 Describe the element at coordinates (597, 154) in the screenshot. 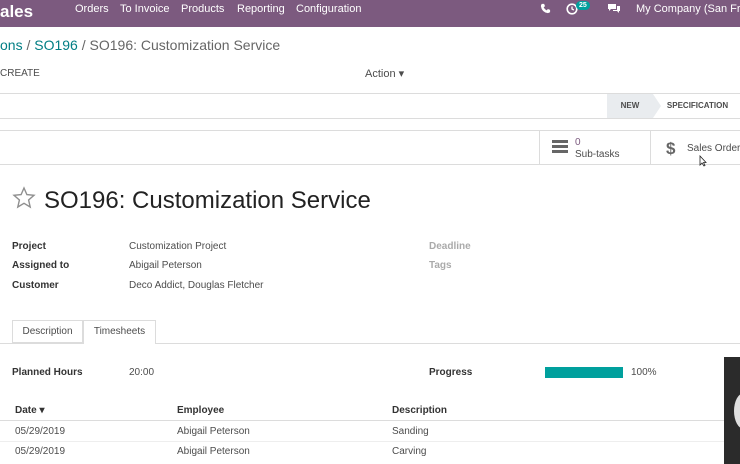

I see `subtasks-label: Sub-tasks` at that location.